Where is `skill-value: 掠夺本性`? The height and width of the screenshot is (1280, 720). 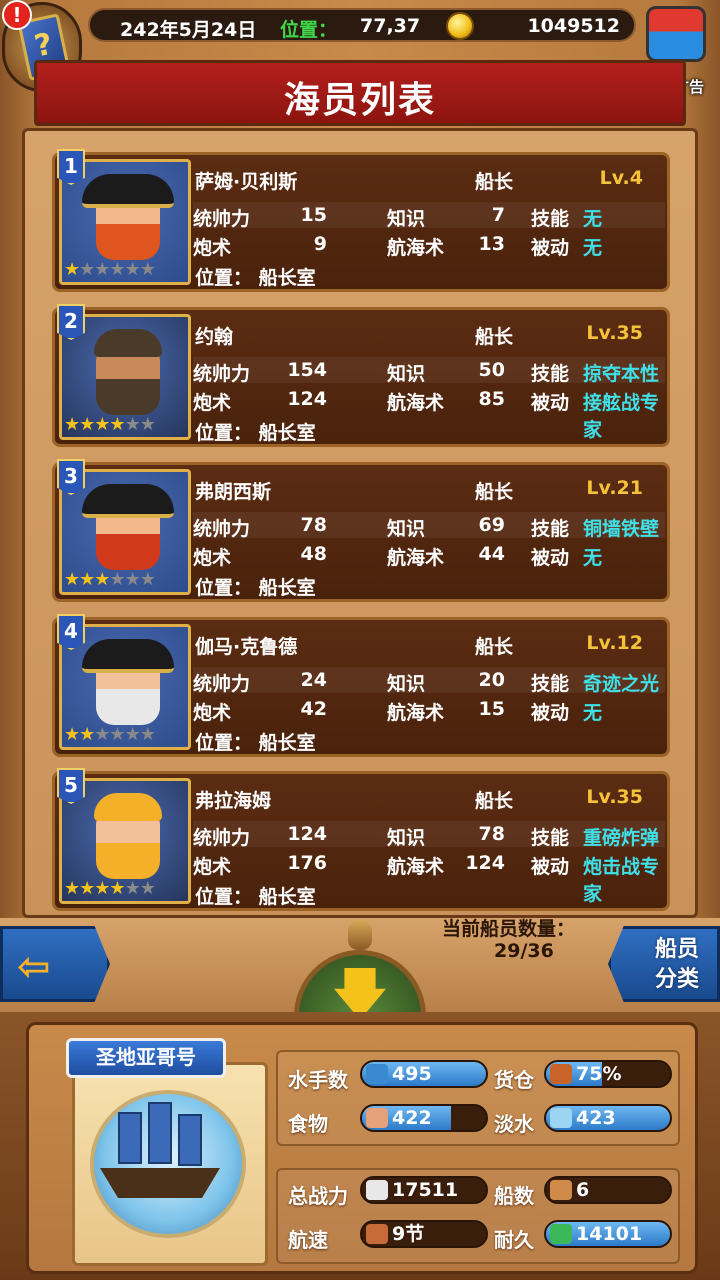 skill-value: 掠夺本性 is located at coordinates (621, 372).